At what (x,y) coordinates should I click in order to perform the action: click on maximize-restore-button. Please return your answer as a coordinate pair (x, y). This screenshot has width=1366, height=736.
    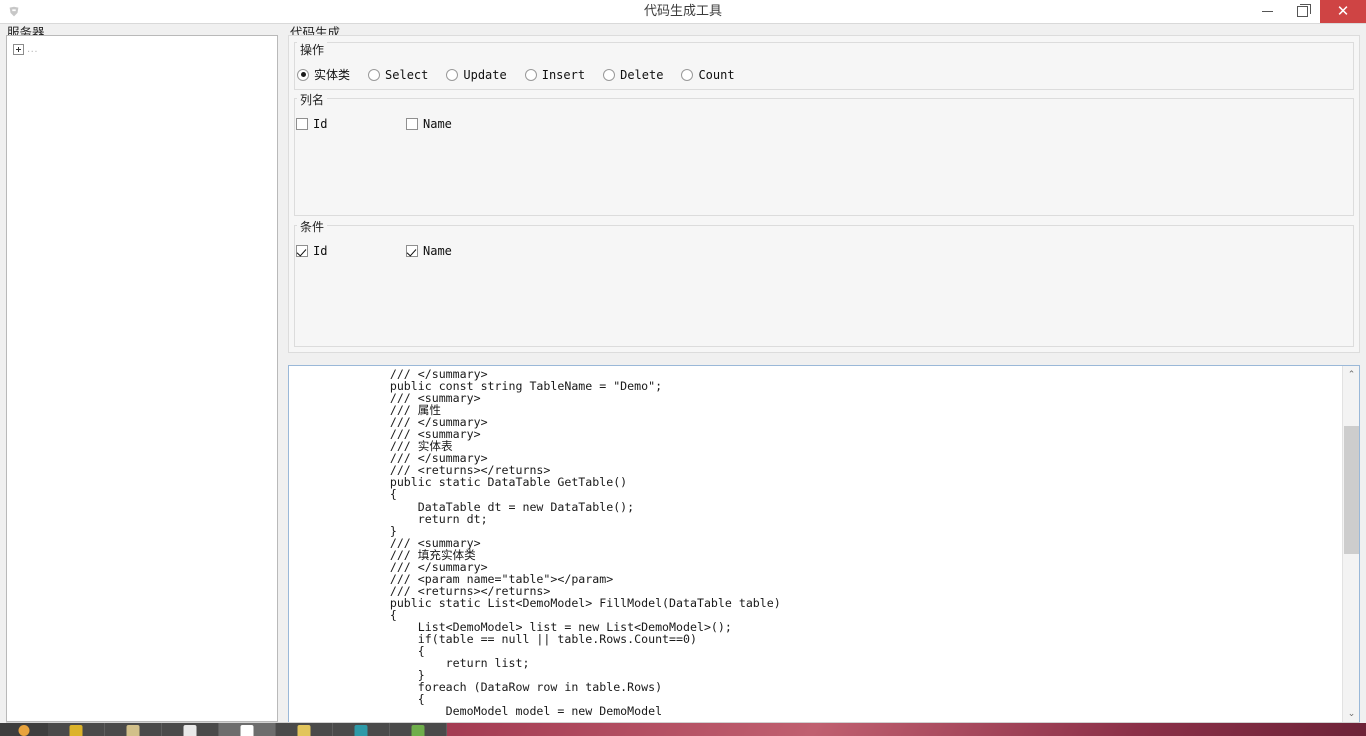
    Looking at the image, I should click on (1302, 11).